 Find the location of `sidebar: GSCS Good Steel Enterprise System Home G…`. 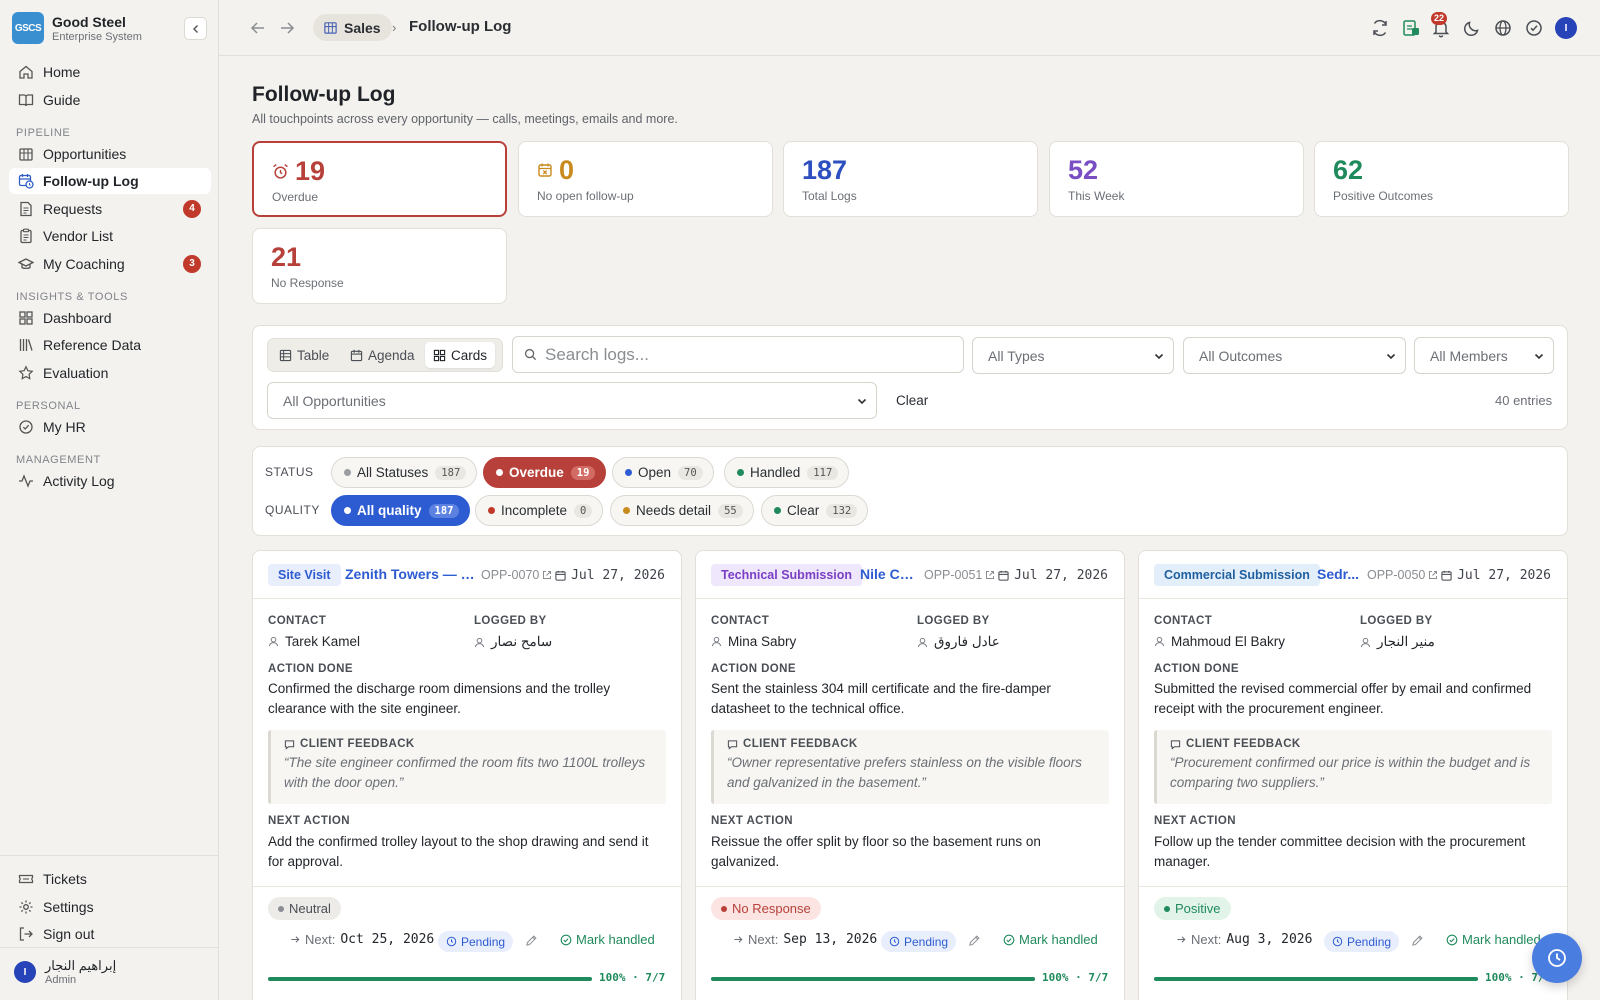

sidebar: GSCS Good Steel Enterprise System Home G… is located at coordinates (109, 500).